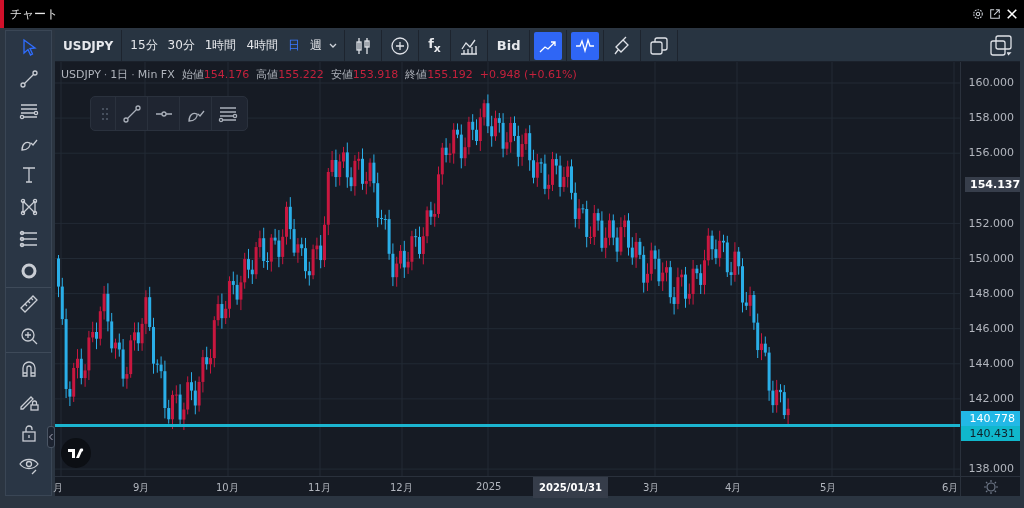 This screenshot has height=508, width=1024. I want to click on ohlc-value: 155.192, so click(450, 75).